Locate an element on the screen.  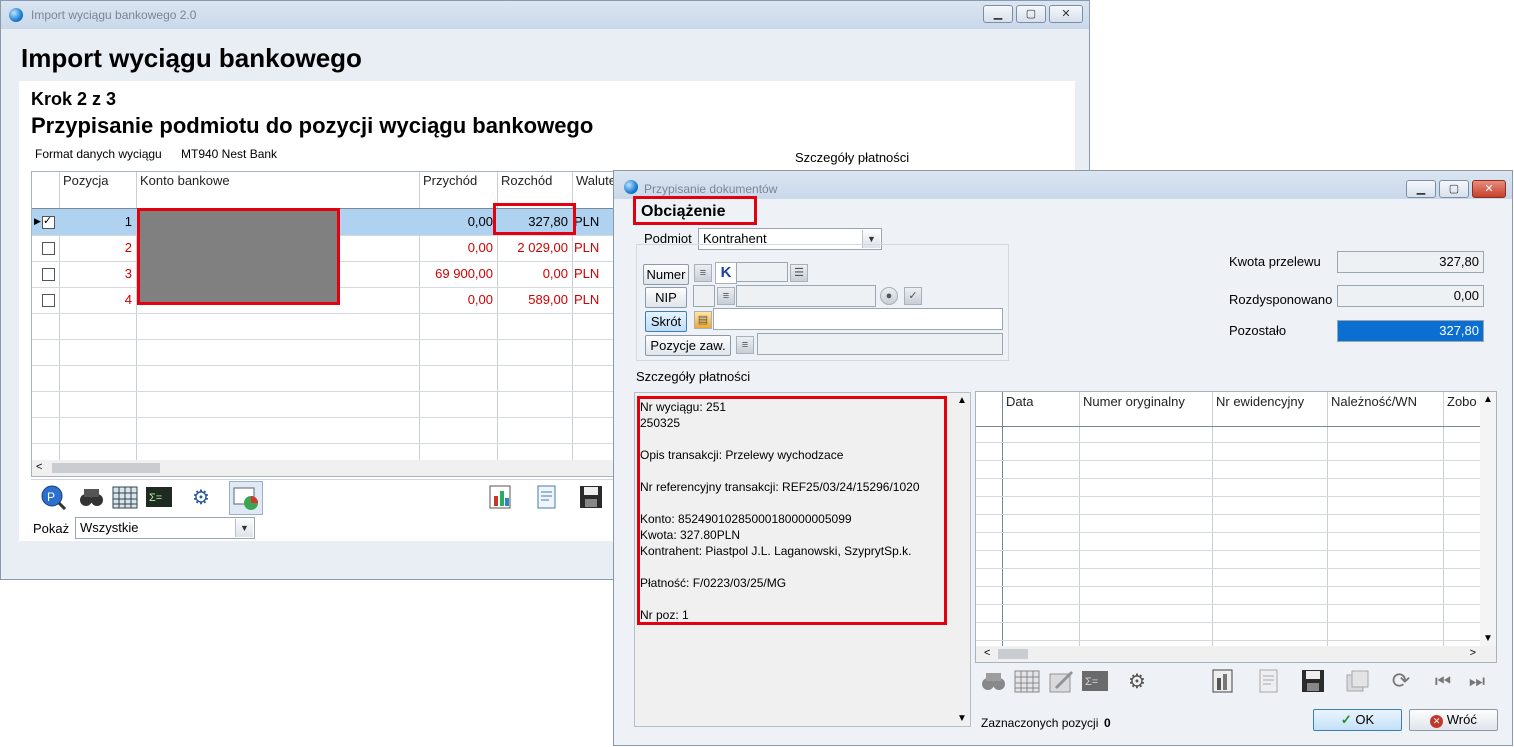
row-position: 1 is located at coordinates (128, 221).